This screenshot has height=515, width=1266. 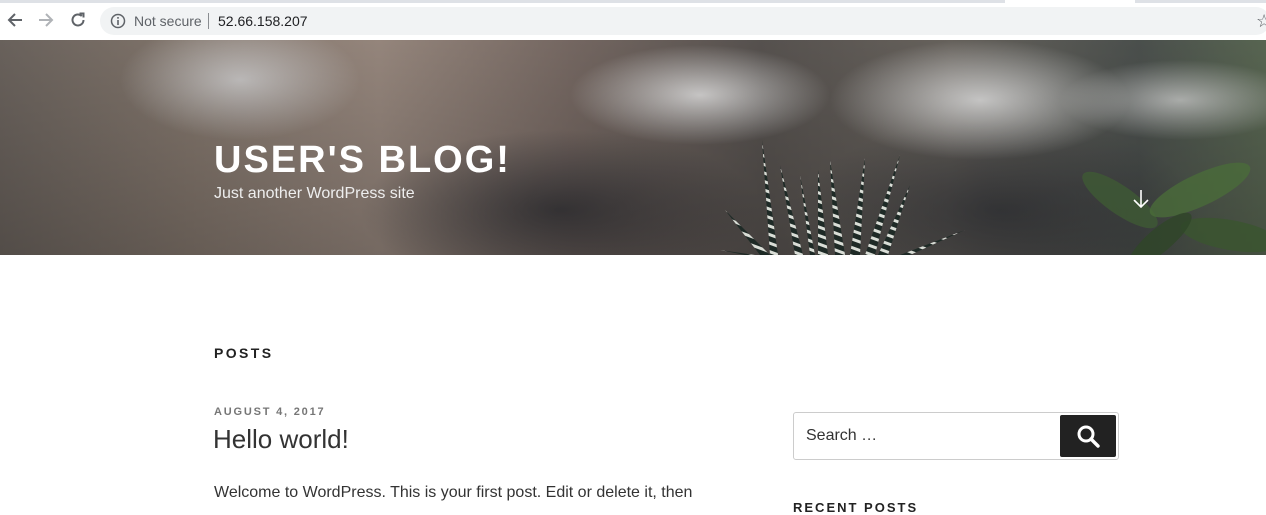 I want to click on foliage-image, so click(x=1174, y=208).